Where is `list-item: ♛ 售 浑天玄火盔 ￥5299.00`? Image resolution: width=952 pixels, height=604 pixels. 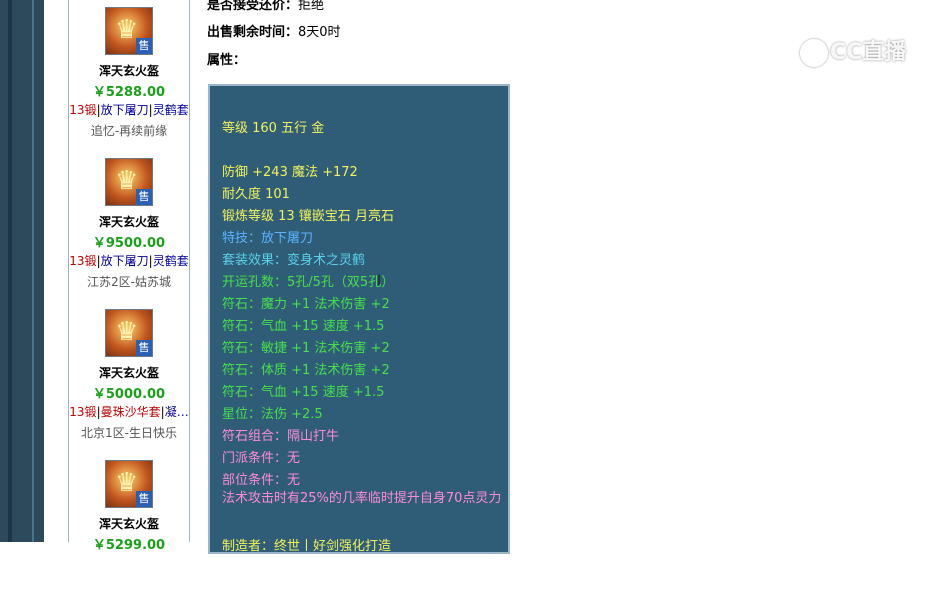 list-item: ♛ 售 浑天玄火盔 ￥5299.00 is located at coordinates (129, 528).